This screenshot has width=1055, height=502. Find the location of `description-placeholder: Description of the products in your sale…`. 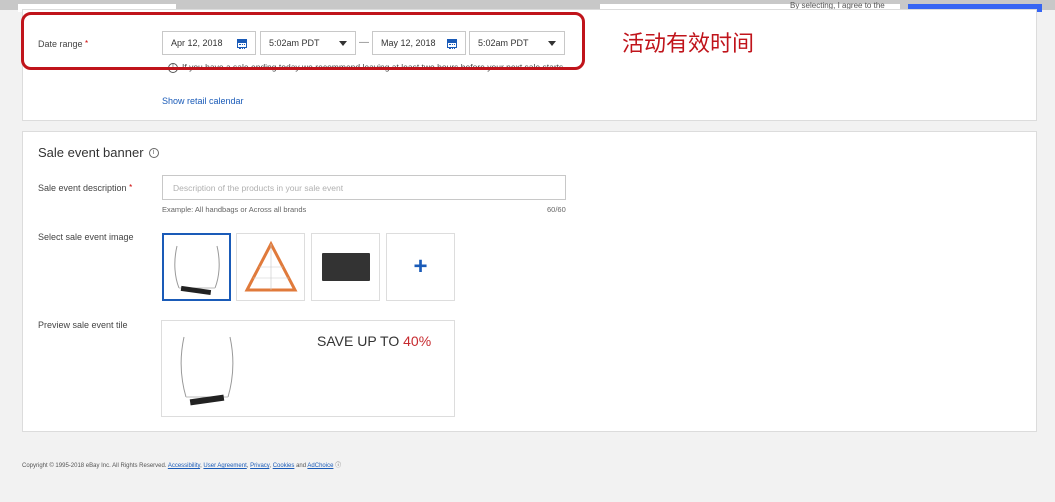

description-placeholder: Description of the products in your sale… is located at coordinates (258, 187).